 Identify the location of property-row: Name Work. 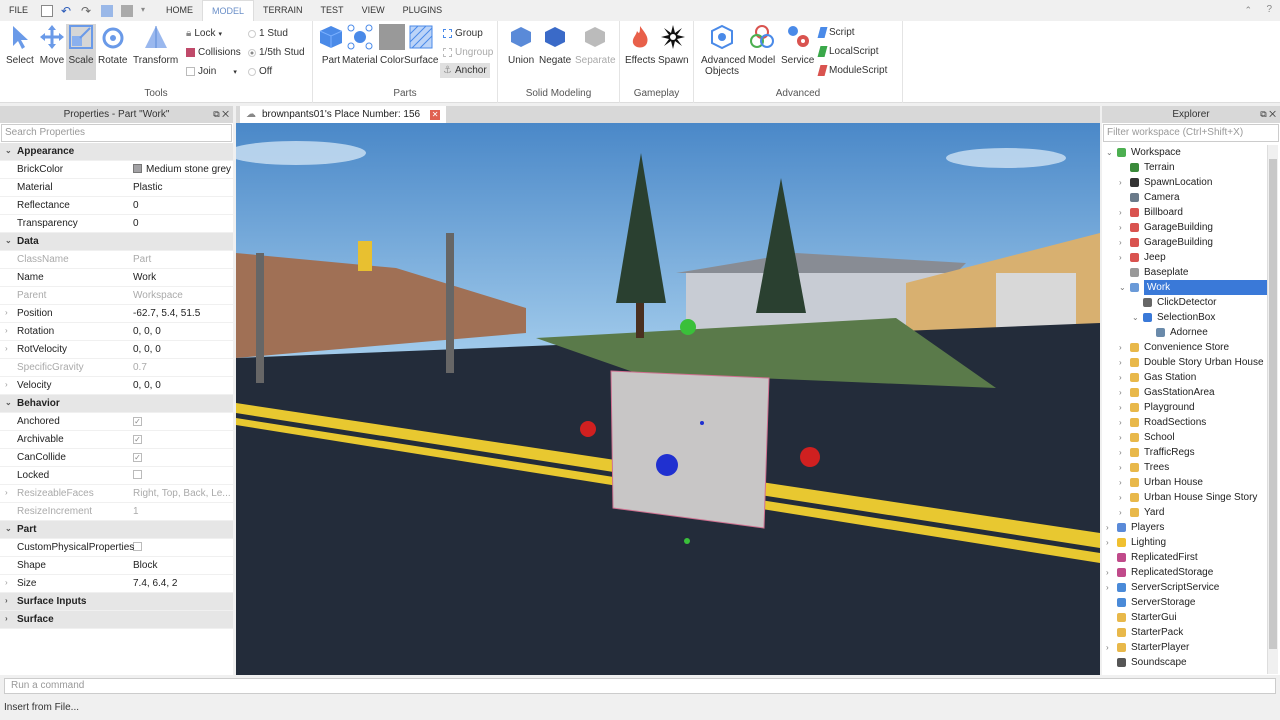
(116, 278).